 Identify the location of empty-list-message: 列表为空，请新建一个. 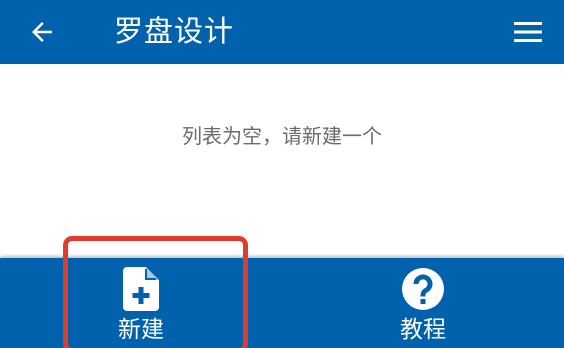
(282, 136).